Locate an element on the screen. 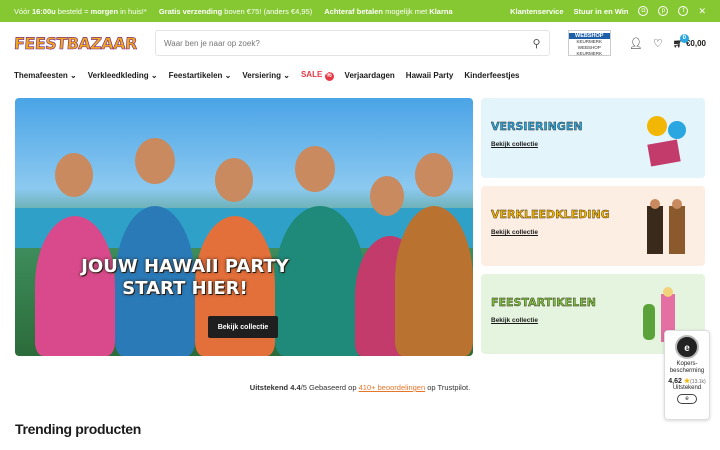  sale-percent-icon: % is located at coordinates (329, 76).